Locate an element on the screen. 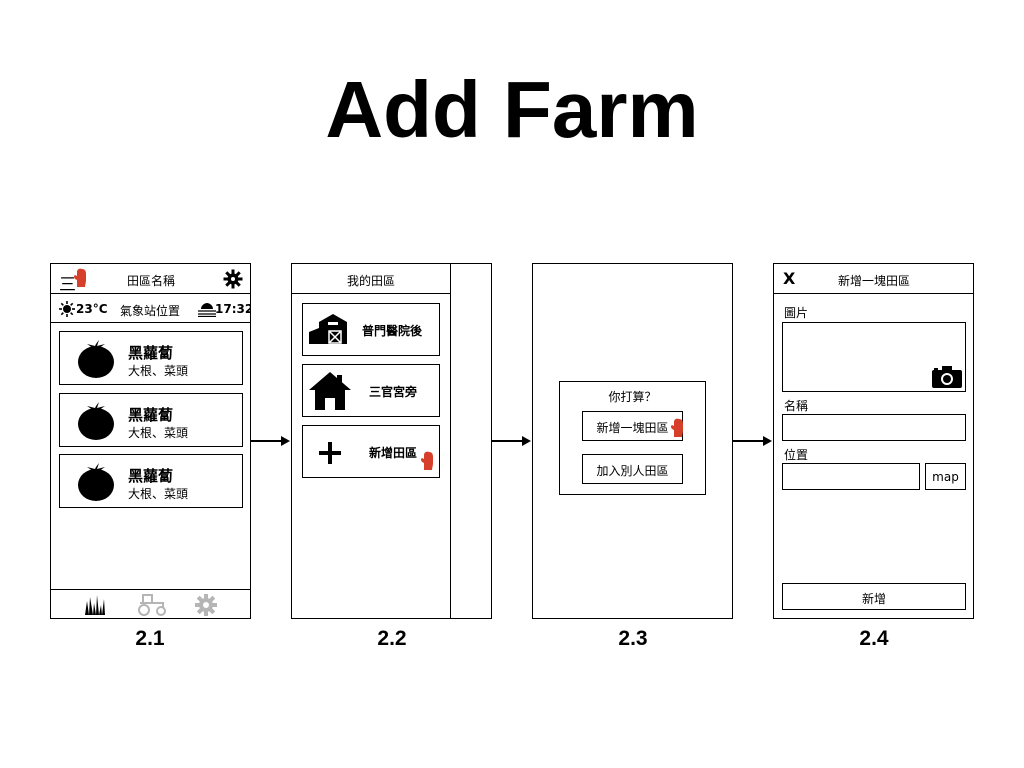  dialog-title: 你打算？ is located at coordinates (632, 397).